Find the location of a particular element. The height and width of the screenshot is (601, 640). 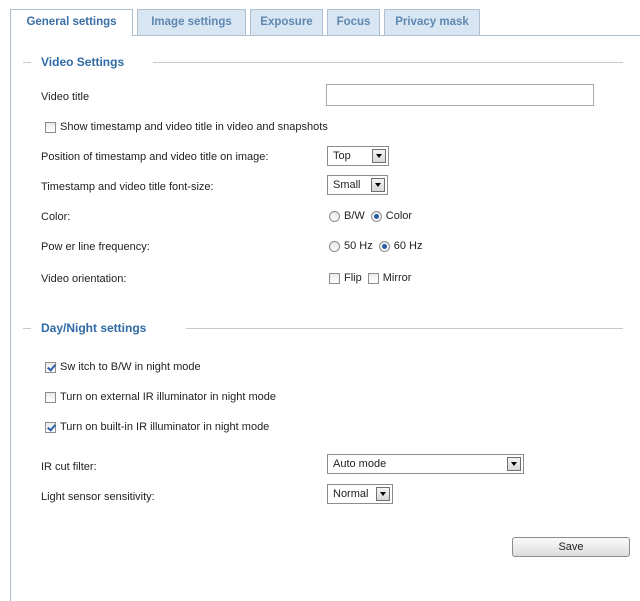

color-label: Color: is located at coordinates (56, 217).